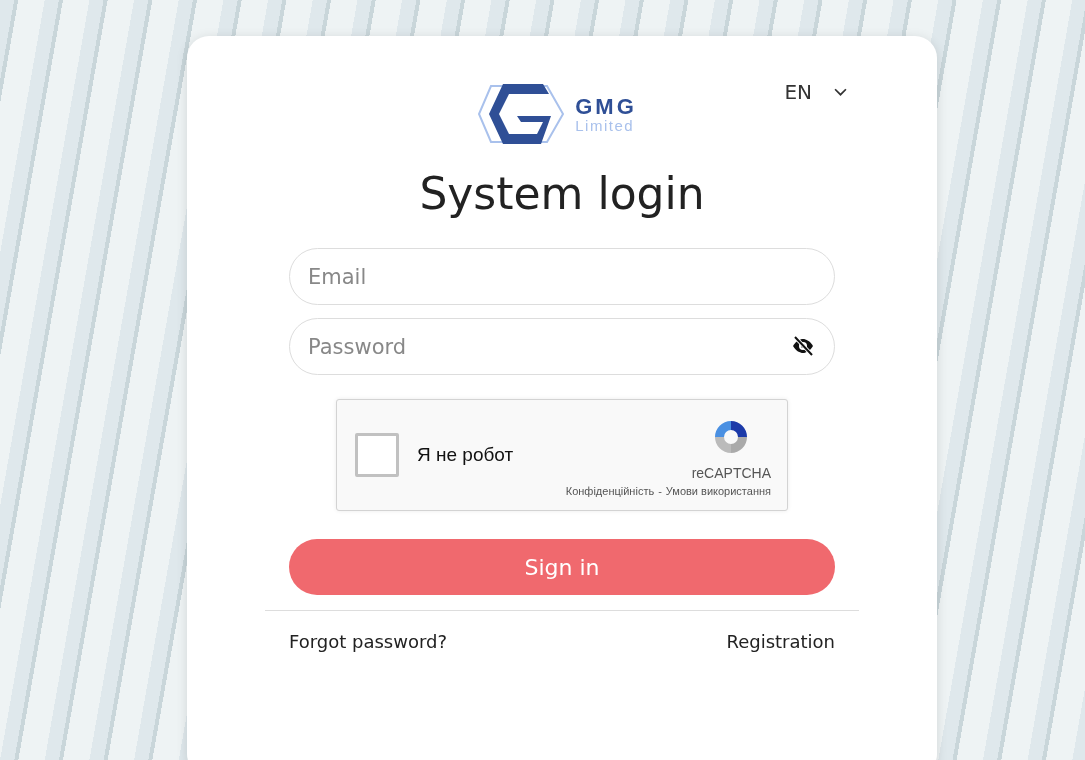 Image resolution: width=1085 pixels, height=760 pixels. Describe the element at coordinates (368, 642) in the screenshot. I see `forgot-password-link: Forgot password?` at that location.